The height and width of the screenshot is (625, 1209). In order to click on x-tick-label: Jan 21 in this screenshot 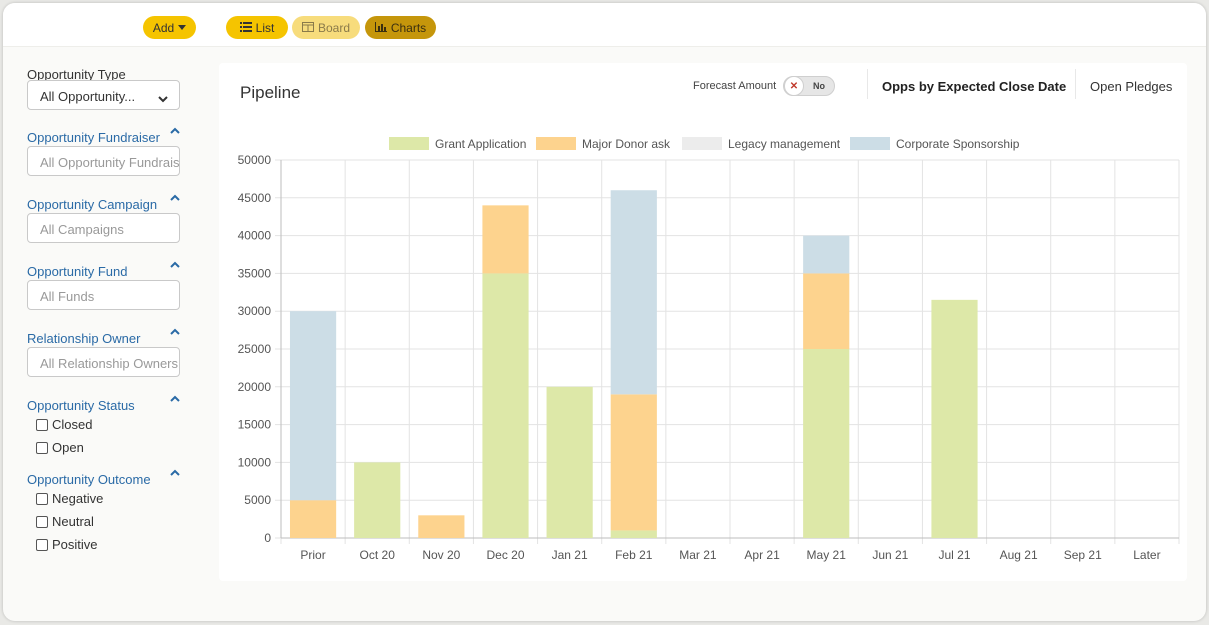, I will do `click(570, 555)`.